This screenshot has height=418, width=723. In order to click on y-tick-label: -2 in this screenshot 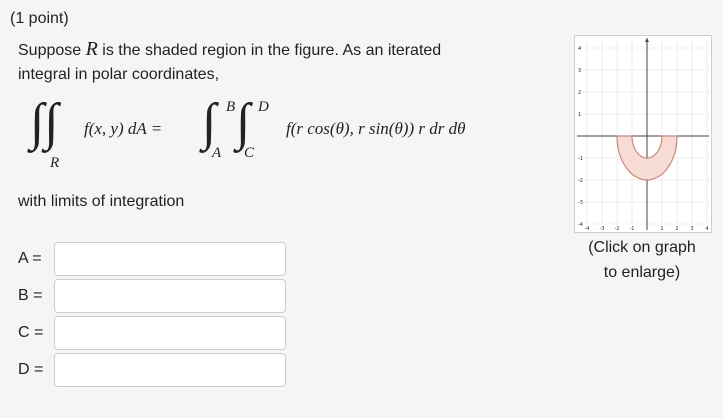, I will do `click(580, 181)`.